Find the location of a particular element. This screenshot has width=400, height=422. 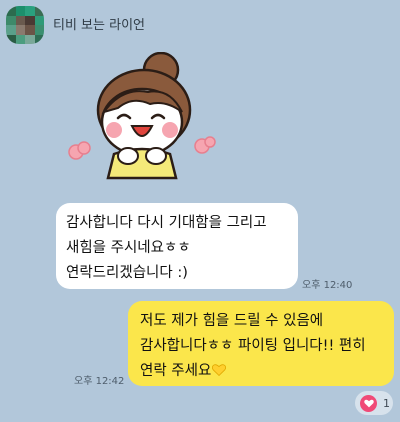

girl-sticker-image is located at coordinates (142, 116).